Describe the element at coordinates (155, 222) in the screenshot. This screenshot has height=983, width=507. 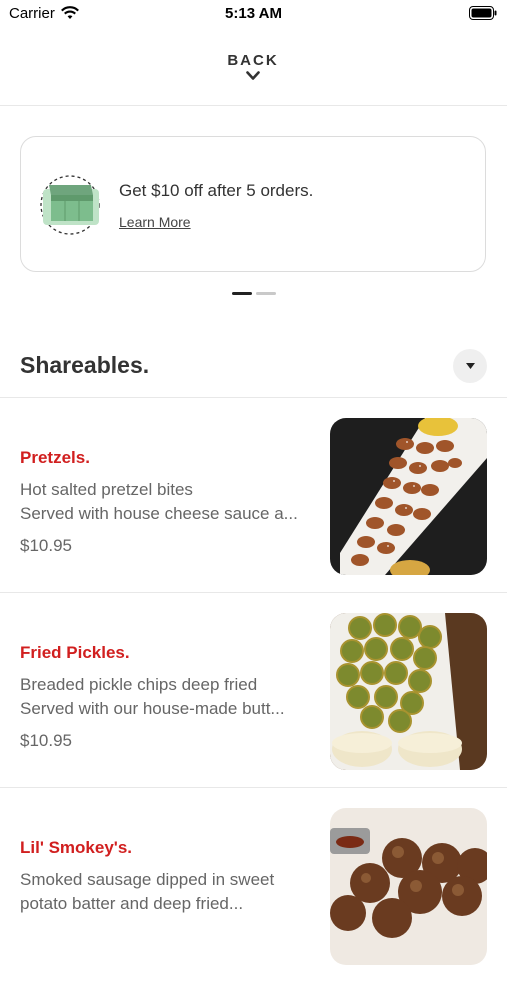
I see `learn-more-link: Learn More` at that location.